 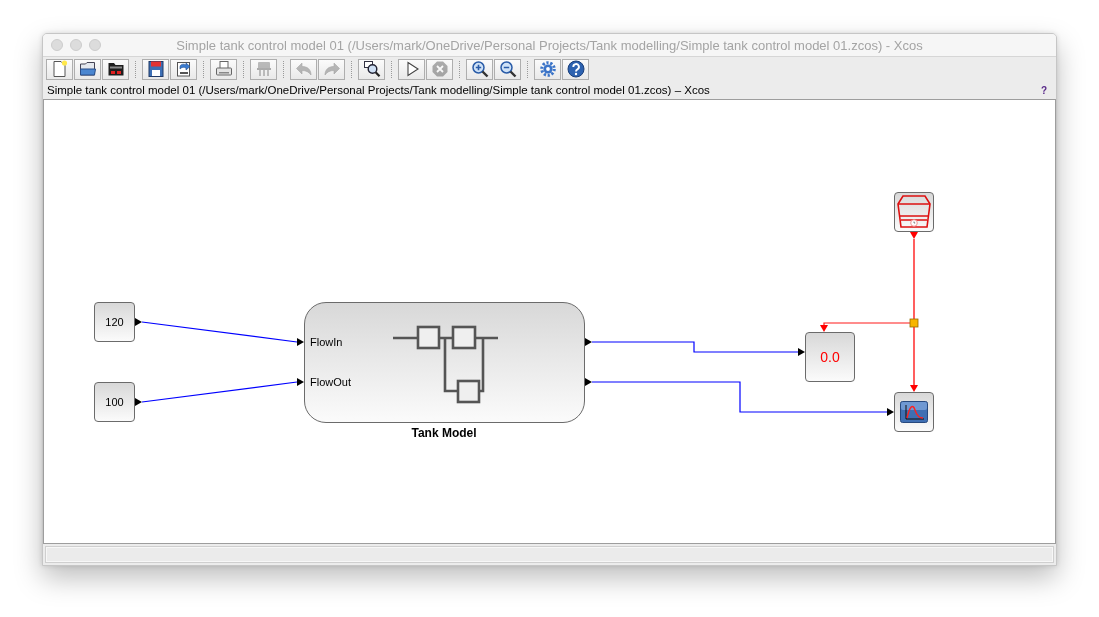 What do you see at coordinates (263, 69) in the screenshot?
I see `shredder-icon` at bounding box center [263, 69].